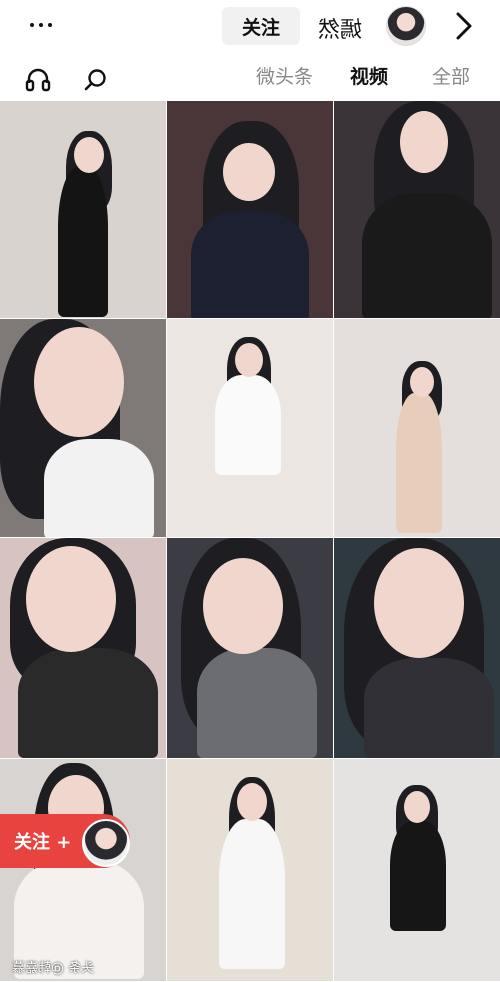  I want to click on more-icon, so click(41, 25).